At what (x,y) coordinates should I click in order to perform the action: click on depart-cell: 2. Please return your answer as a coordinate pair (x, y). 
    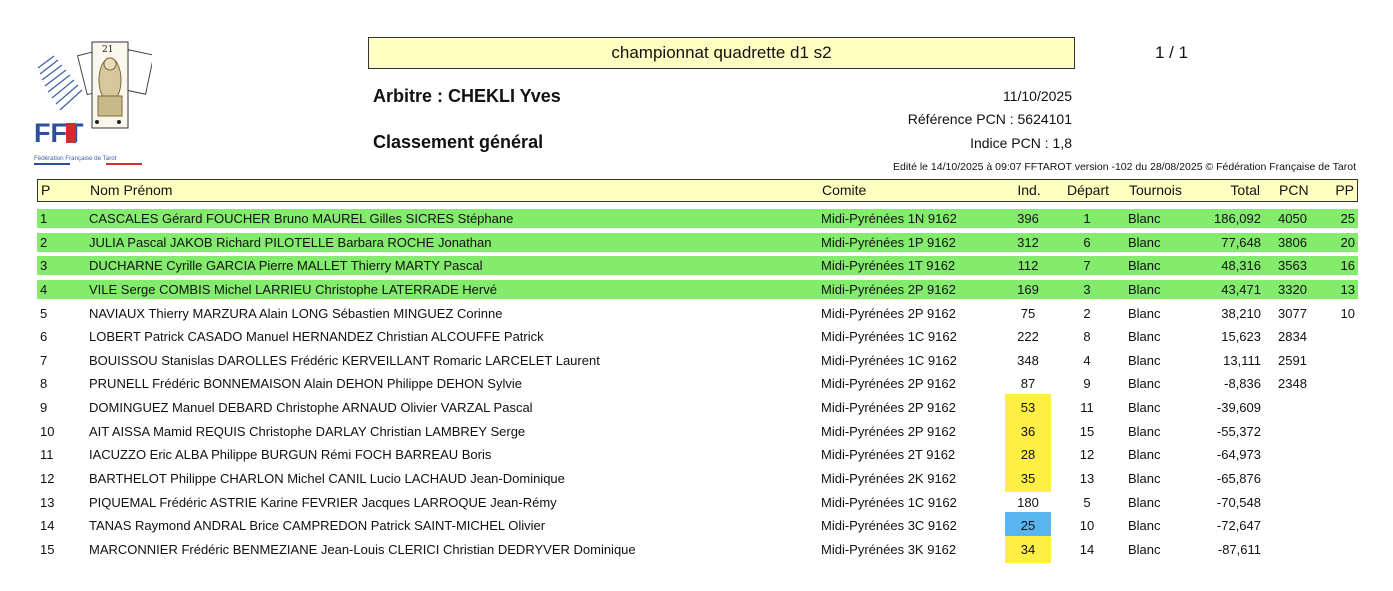
    Looking at the image, I should click on (1087, 313).